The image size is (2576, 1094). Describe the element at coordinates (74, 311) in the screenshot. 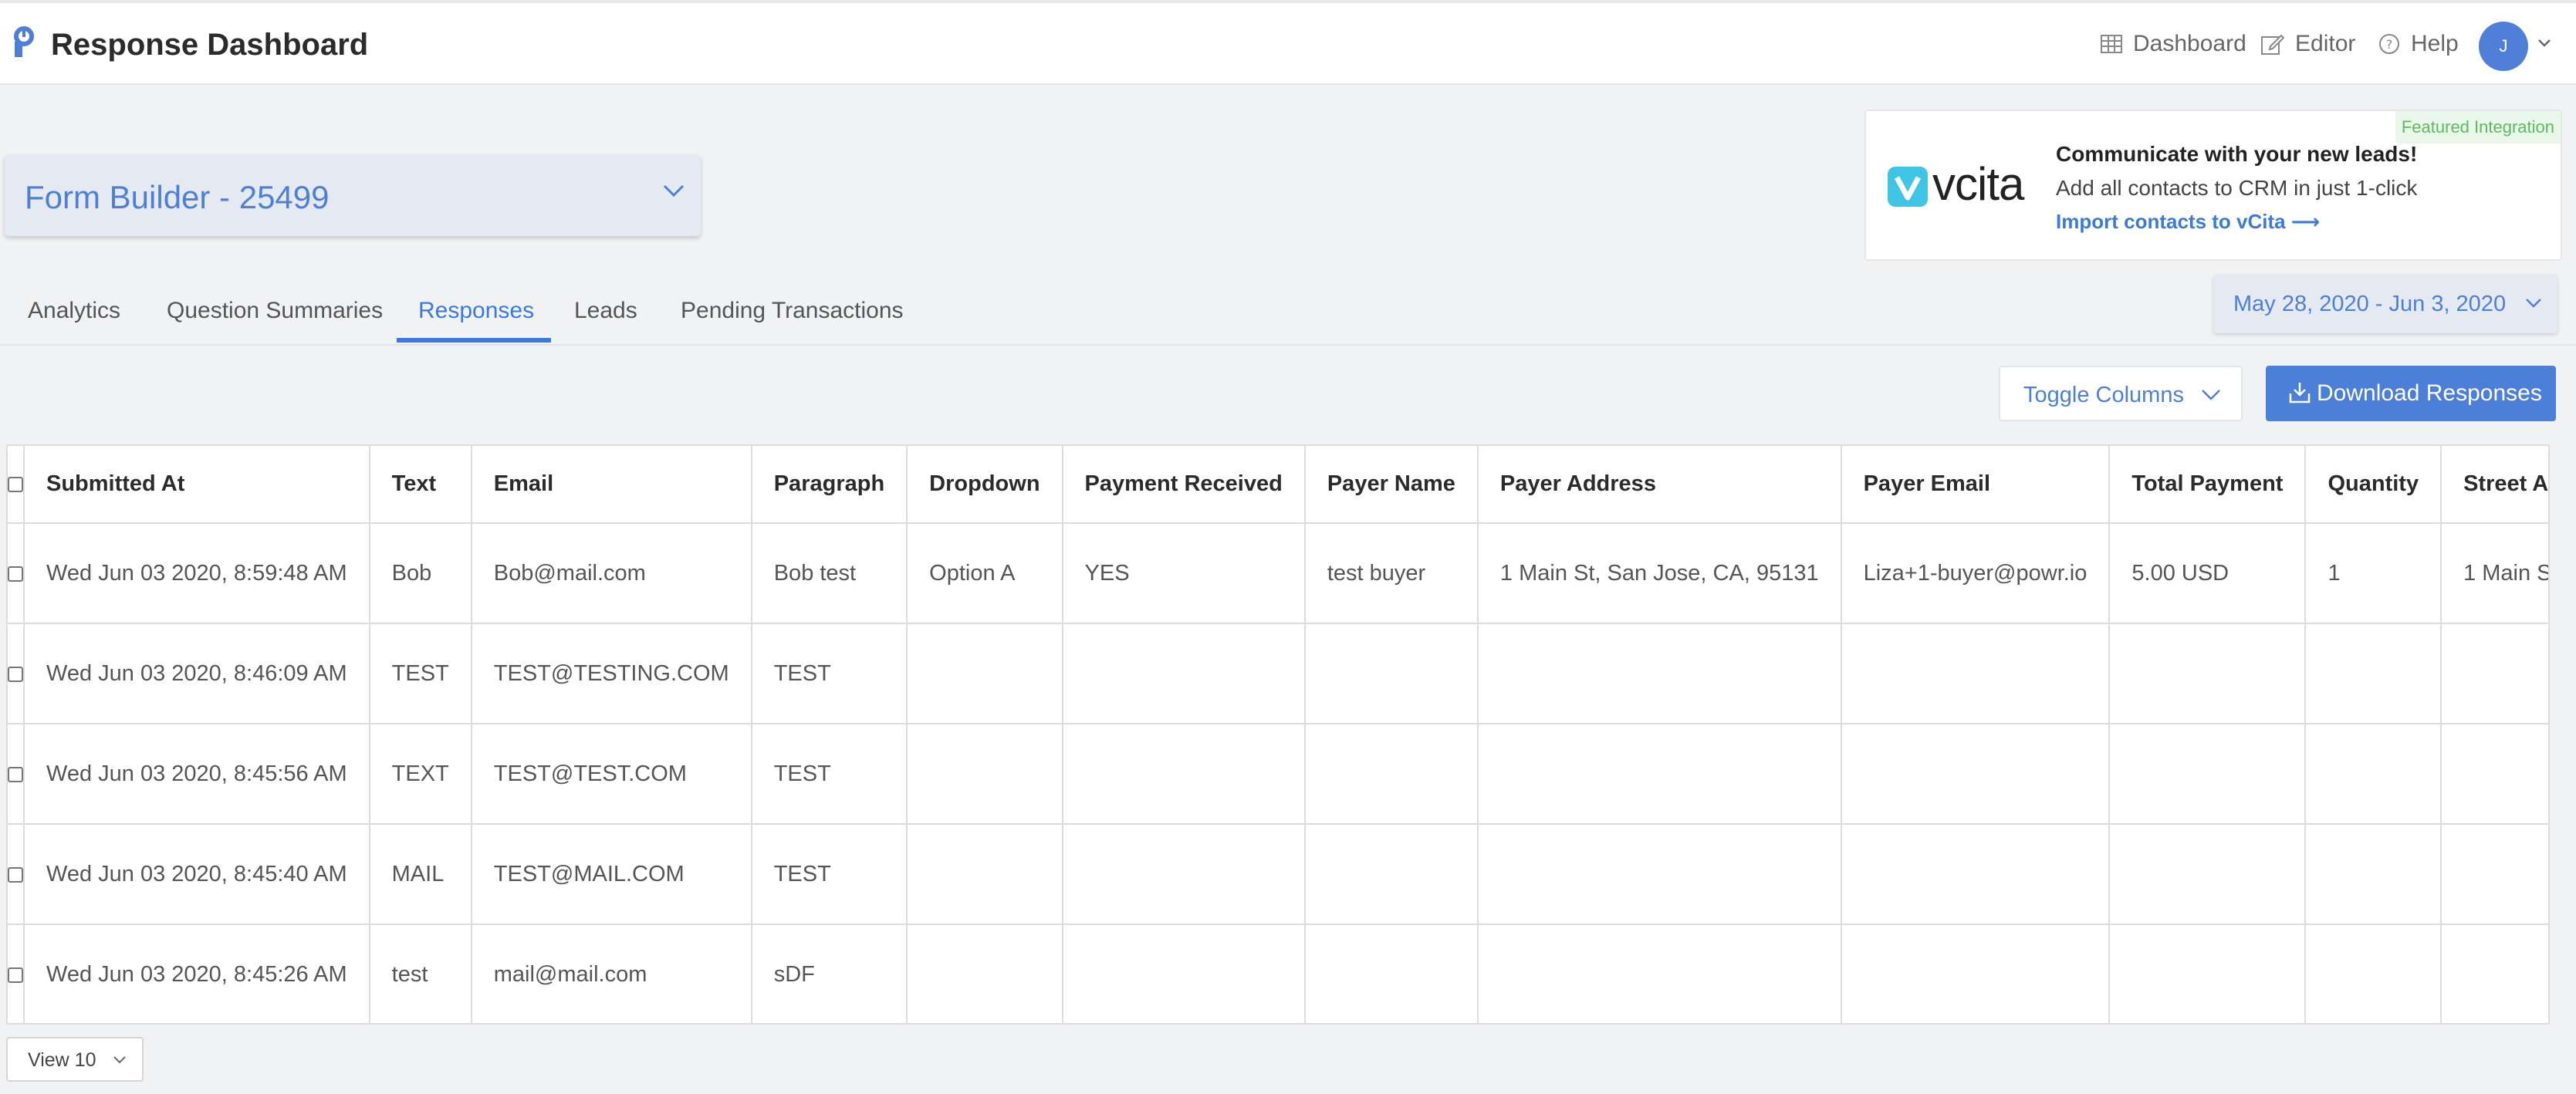

I see `tab-analytics: Analytics` at that location.